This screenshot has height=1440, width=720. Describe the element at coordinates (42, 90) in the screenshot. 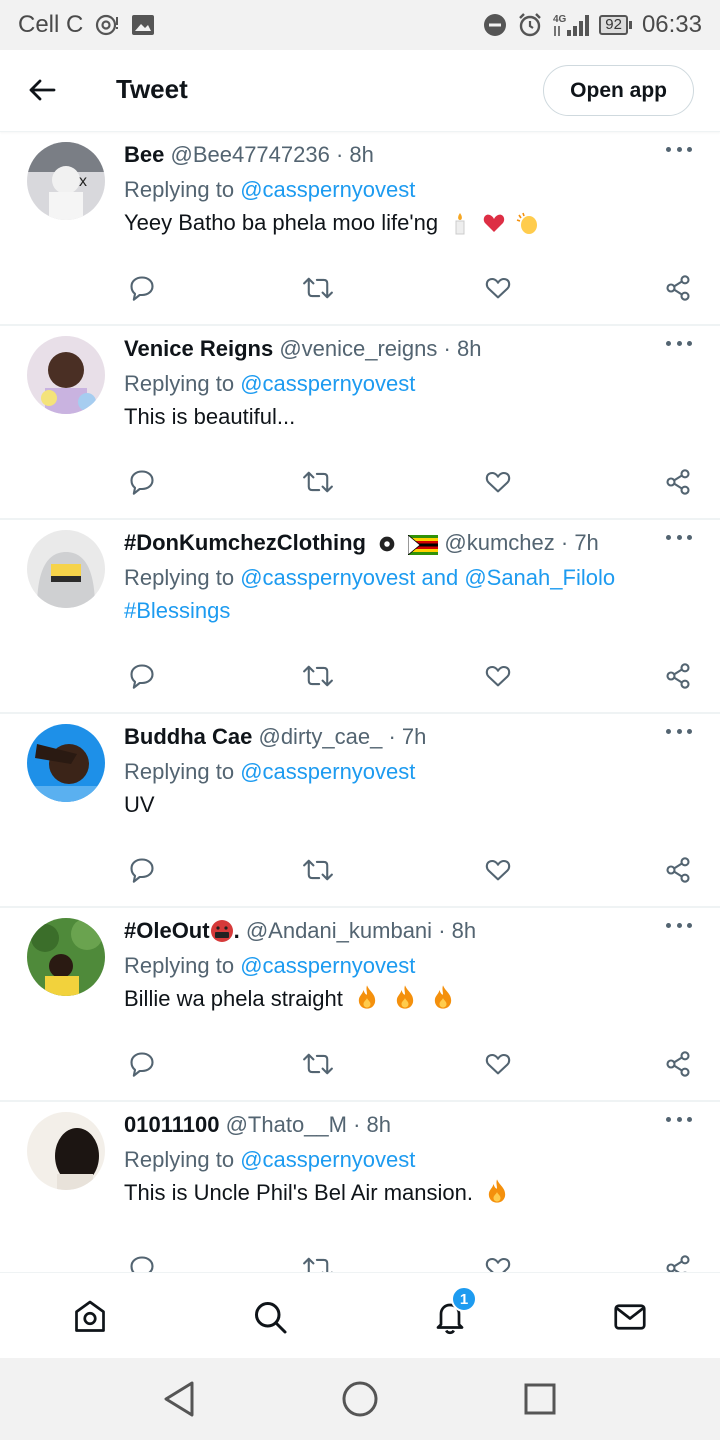

I see `back-arrow-icon` at that location.